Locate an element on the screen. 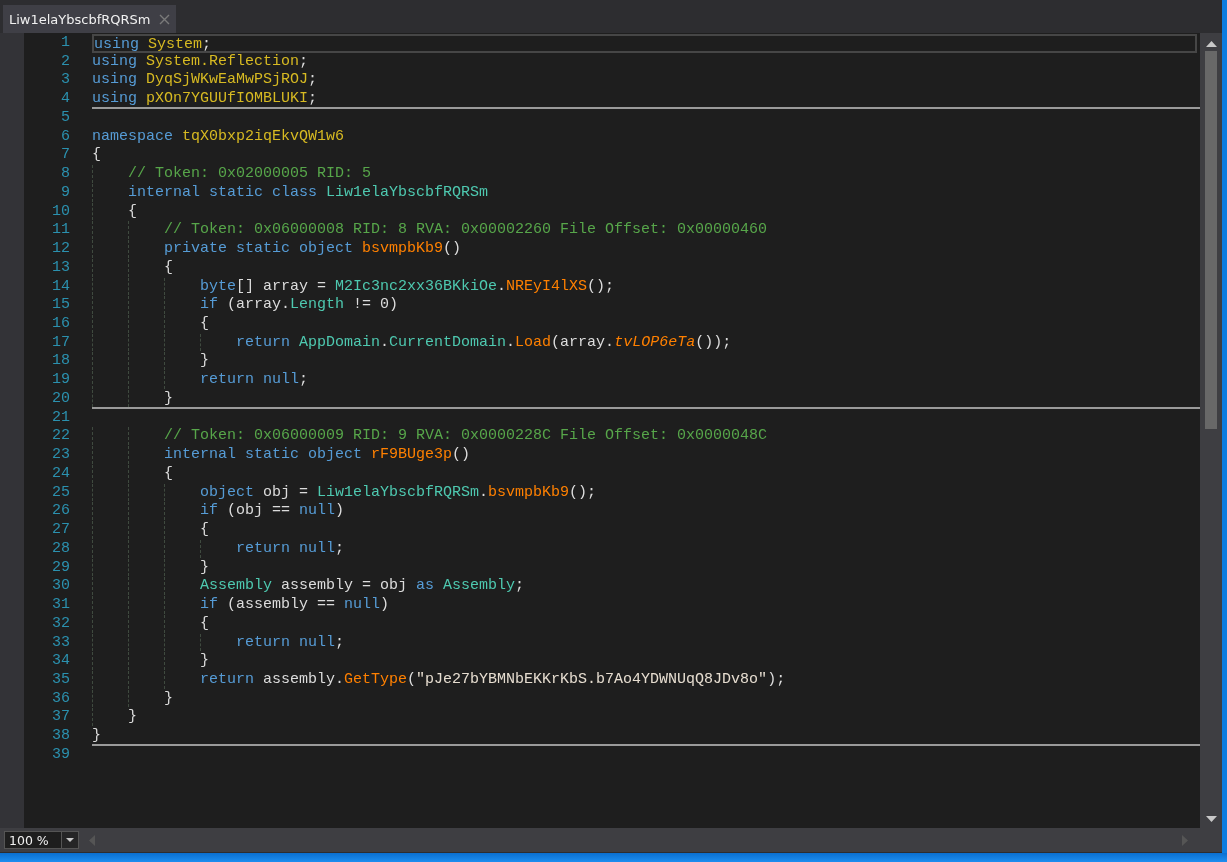 The image size is (1227, 862). line-number: 20 is located at coordinates (61, 398).